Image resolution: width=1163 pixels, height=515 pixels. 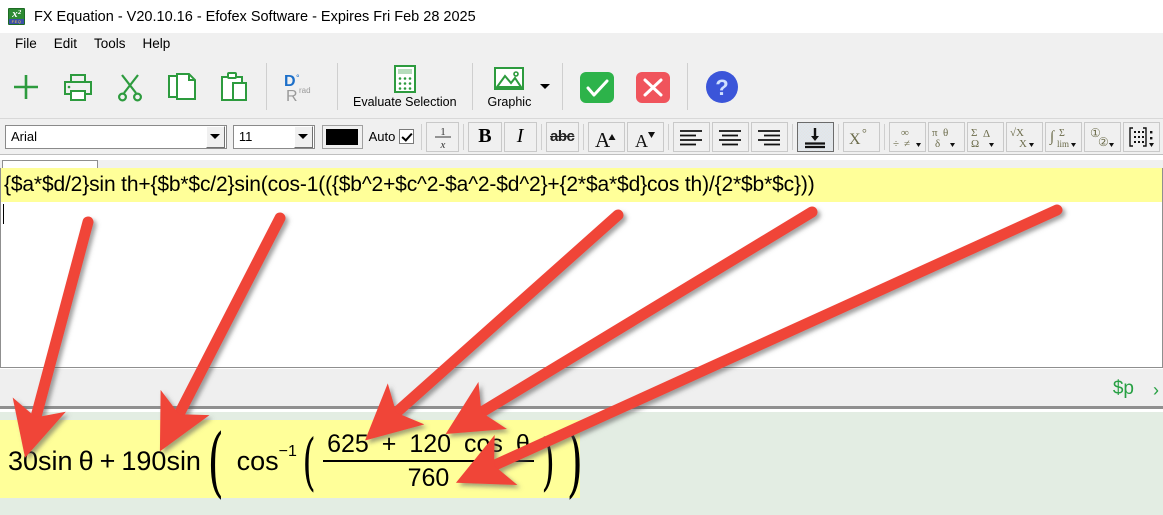 I want to click on align-right-button, so click(x=769, y=136).